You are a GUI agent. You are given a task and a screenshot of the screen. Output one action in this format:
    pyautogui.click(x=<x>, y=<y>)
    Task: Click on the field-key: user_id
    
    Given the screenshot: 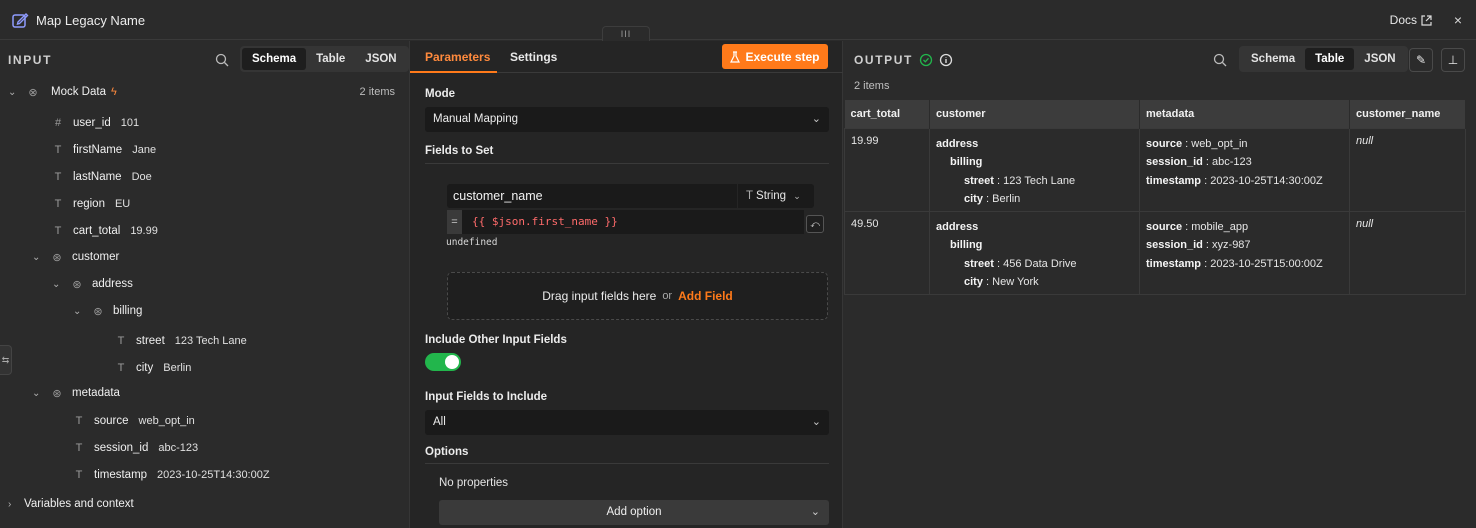 What is the action you would take?
    pyautogui.click(x=92, y=123)
    